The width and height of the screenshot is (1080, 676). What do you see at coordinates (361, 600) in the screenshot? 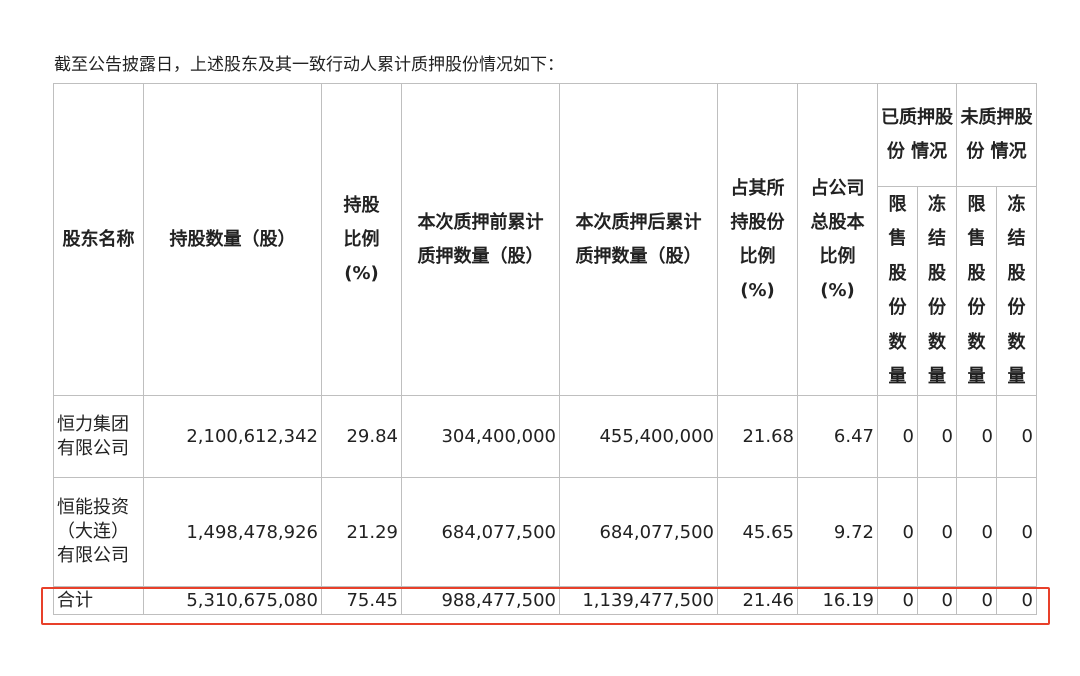
I see `cell-ratio: 75.45` at bounding box center [361, 600].